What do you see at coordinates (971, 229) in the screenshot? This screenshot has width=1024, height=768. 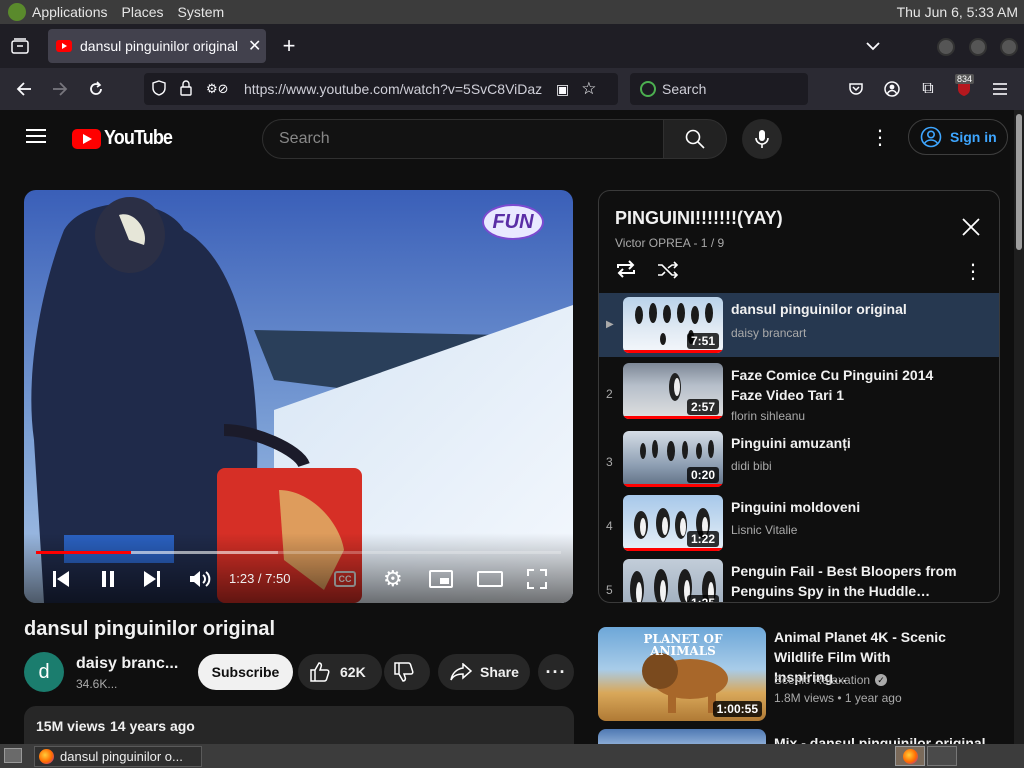 I see `close-playlist-icon` at bounding box center [971, 229].